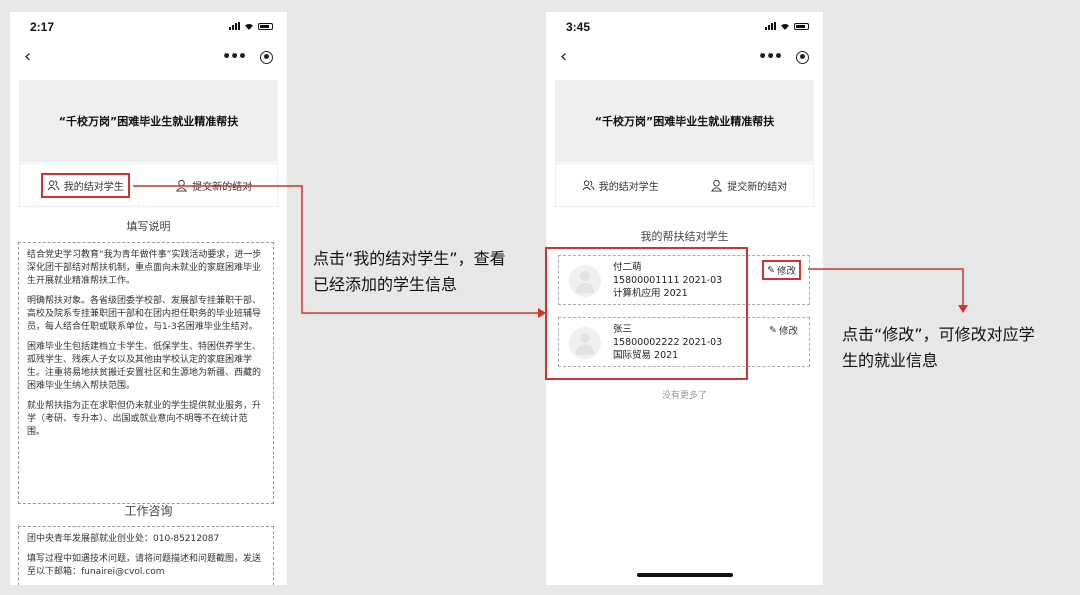  I want to click on annotation-tab-note: 点击“我的结对学生”，查看 已经添加的学生信息, so click(409, 272).